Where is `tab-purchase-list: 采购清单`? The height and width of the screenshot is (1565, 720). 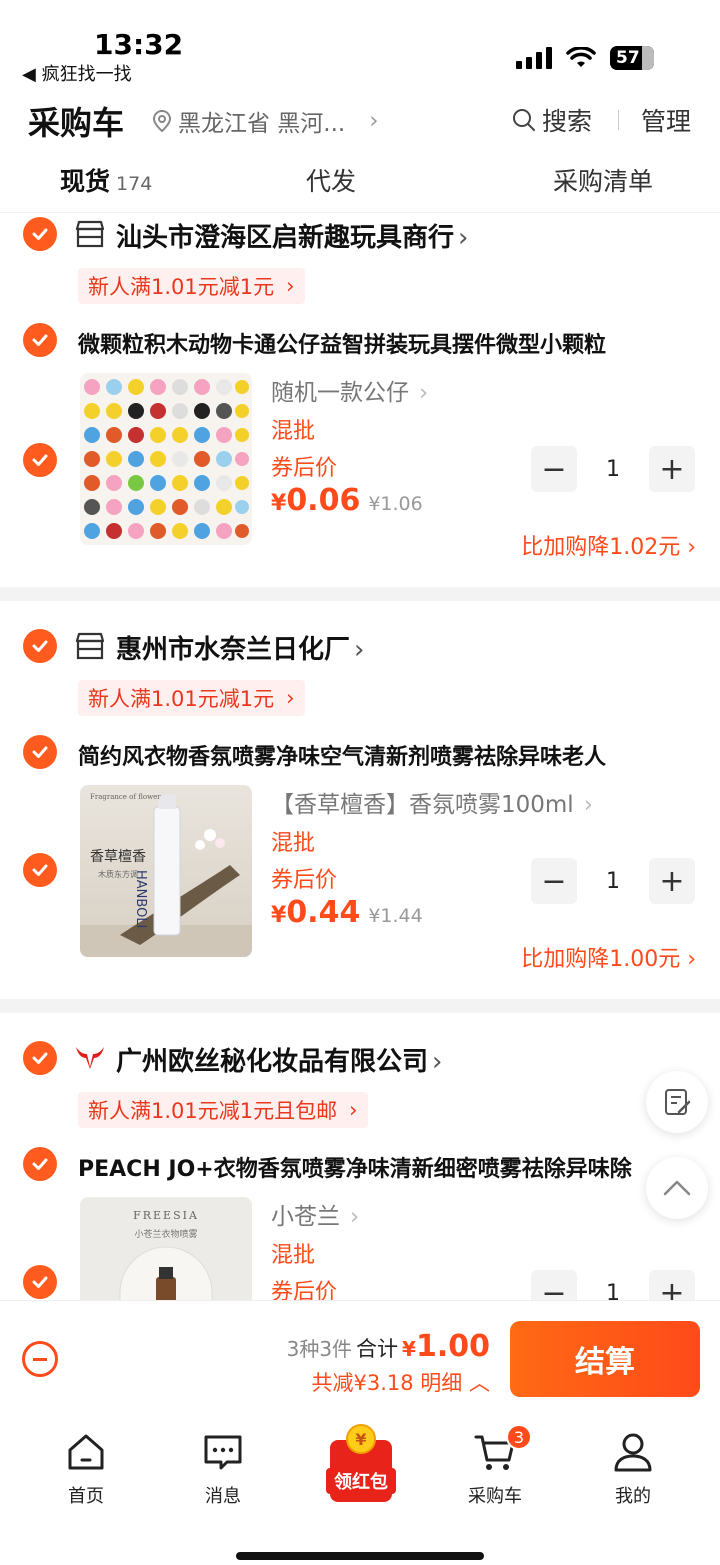 tab-purchase-list: 采购清单 is located at coordinates (603, 180).